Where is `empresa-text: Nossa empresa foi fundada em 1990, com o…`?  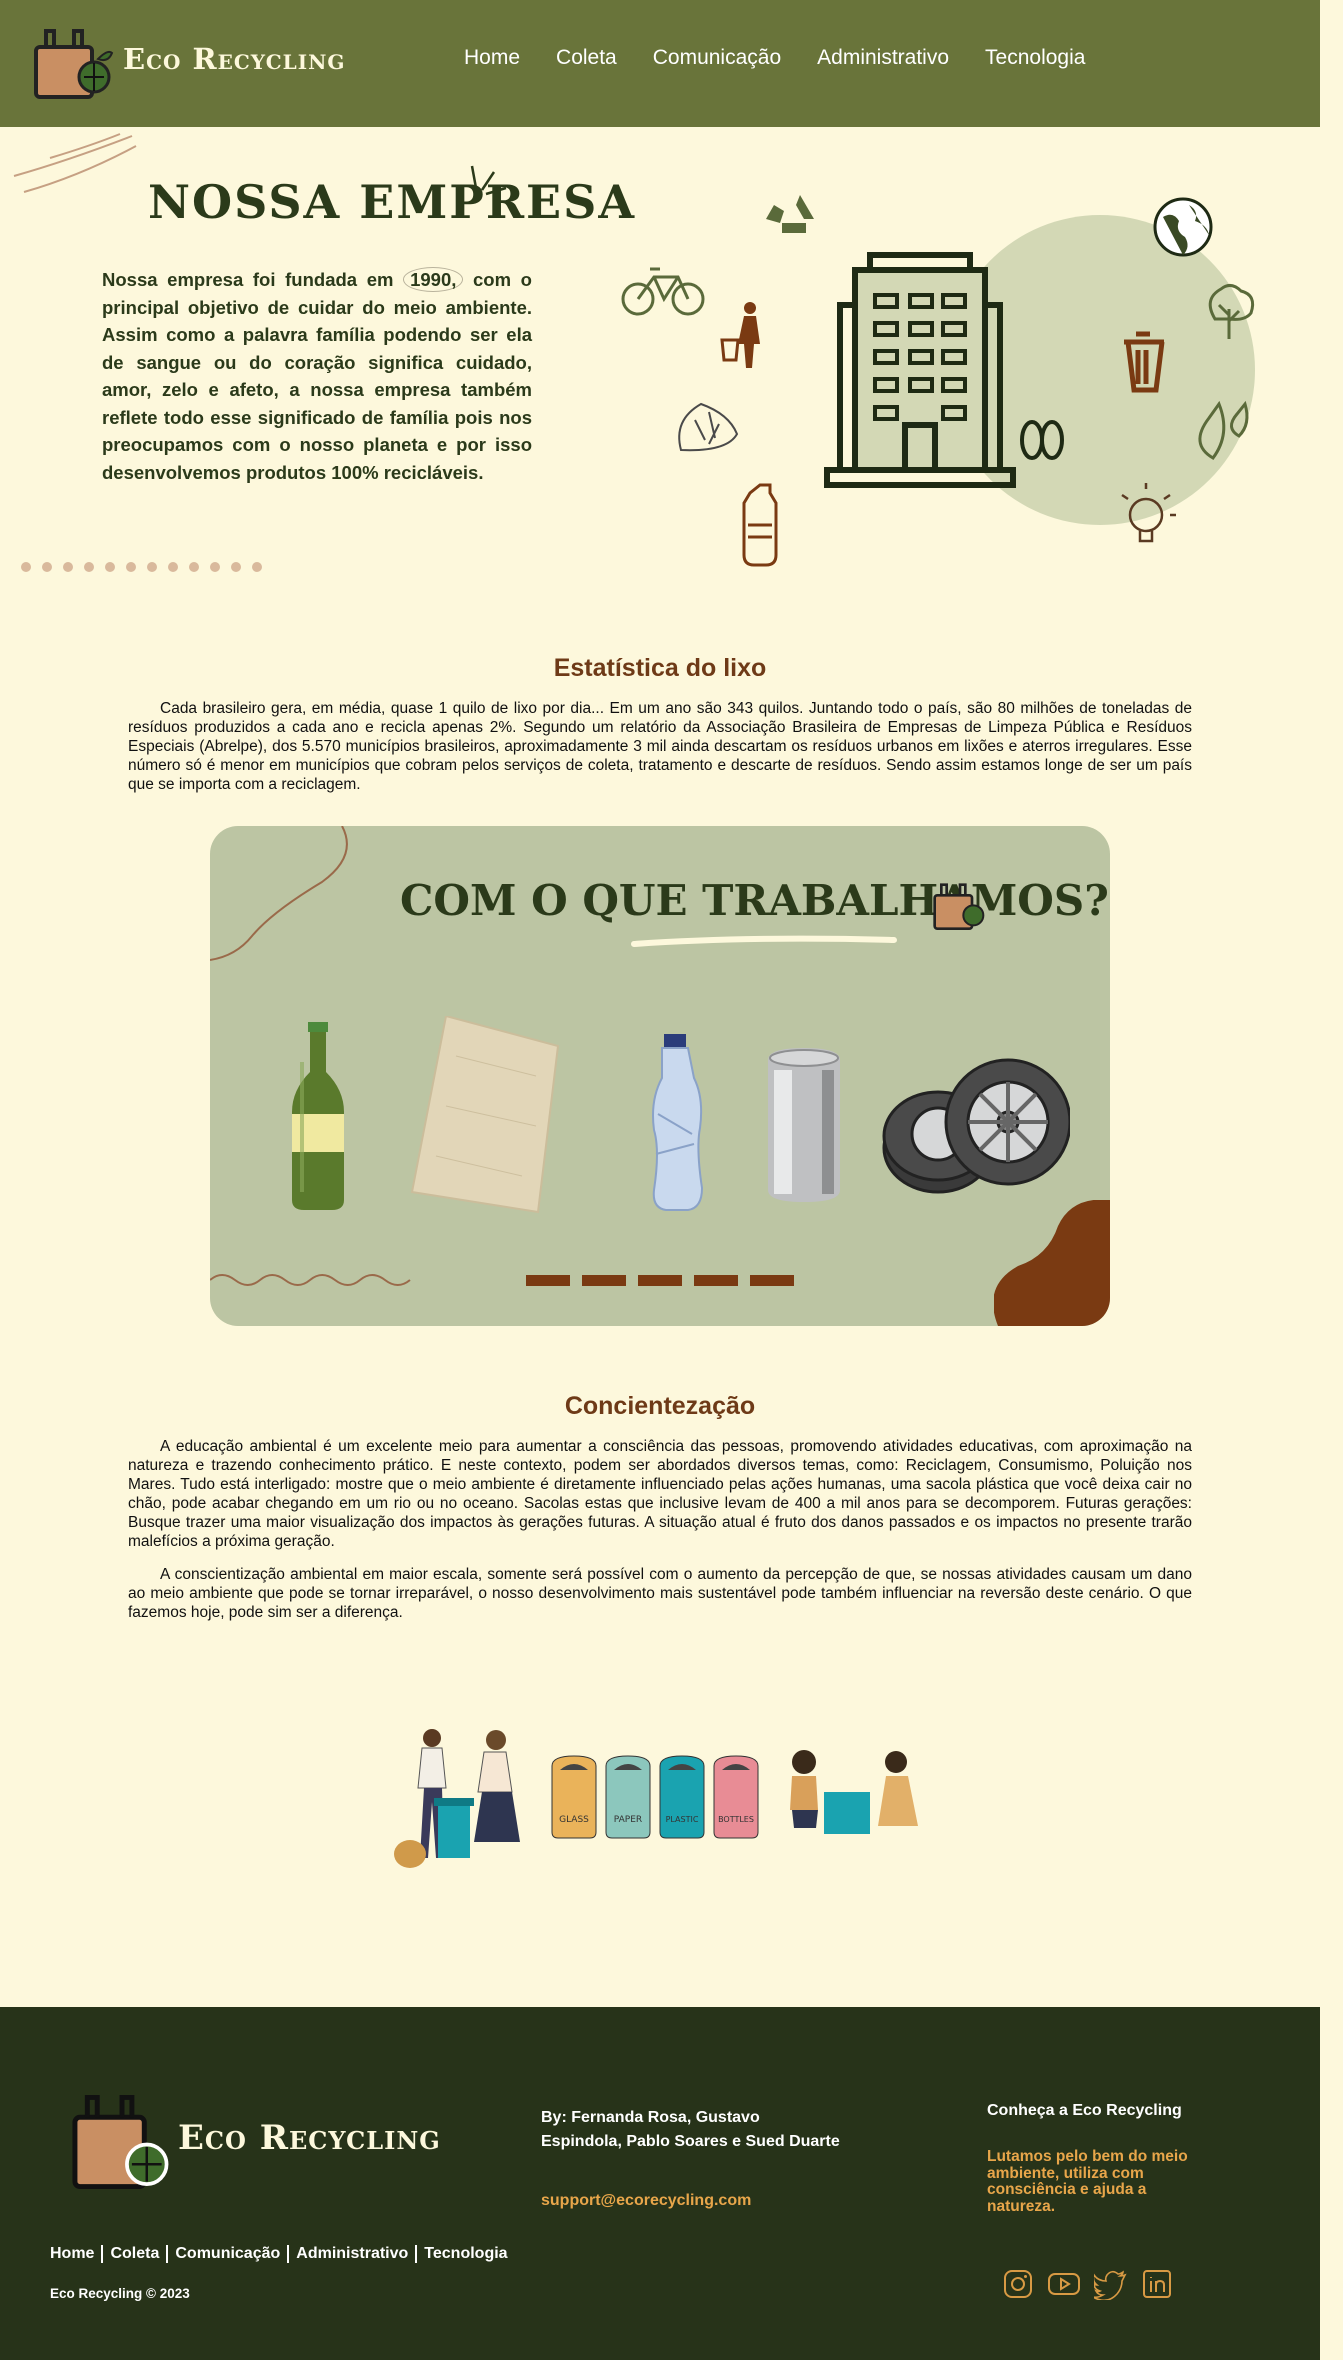 empresa-text: Nossa empresa foi fundada em 1990, com o… is located at coordinates (317, 376).